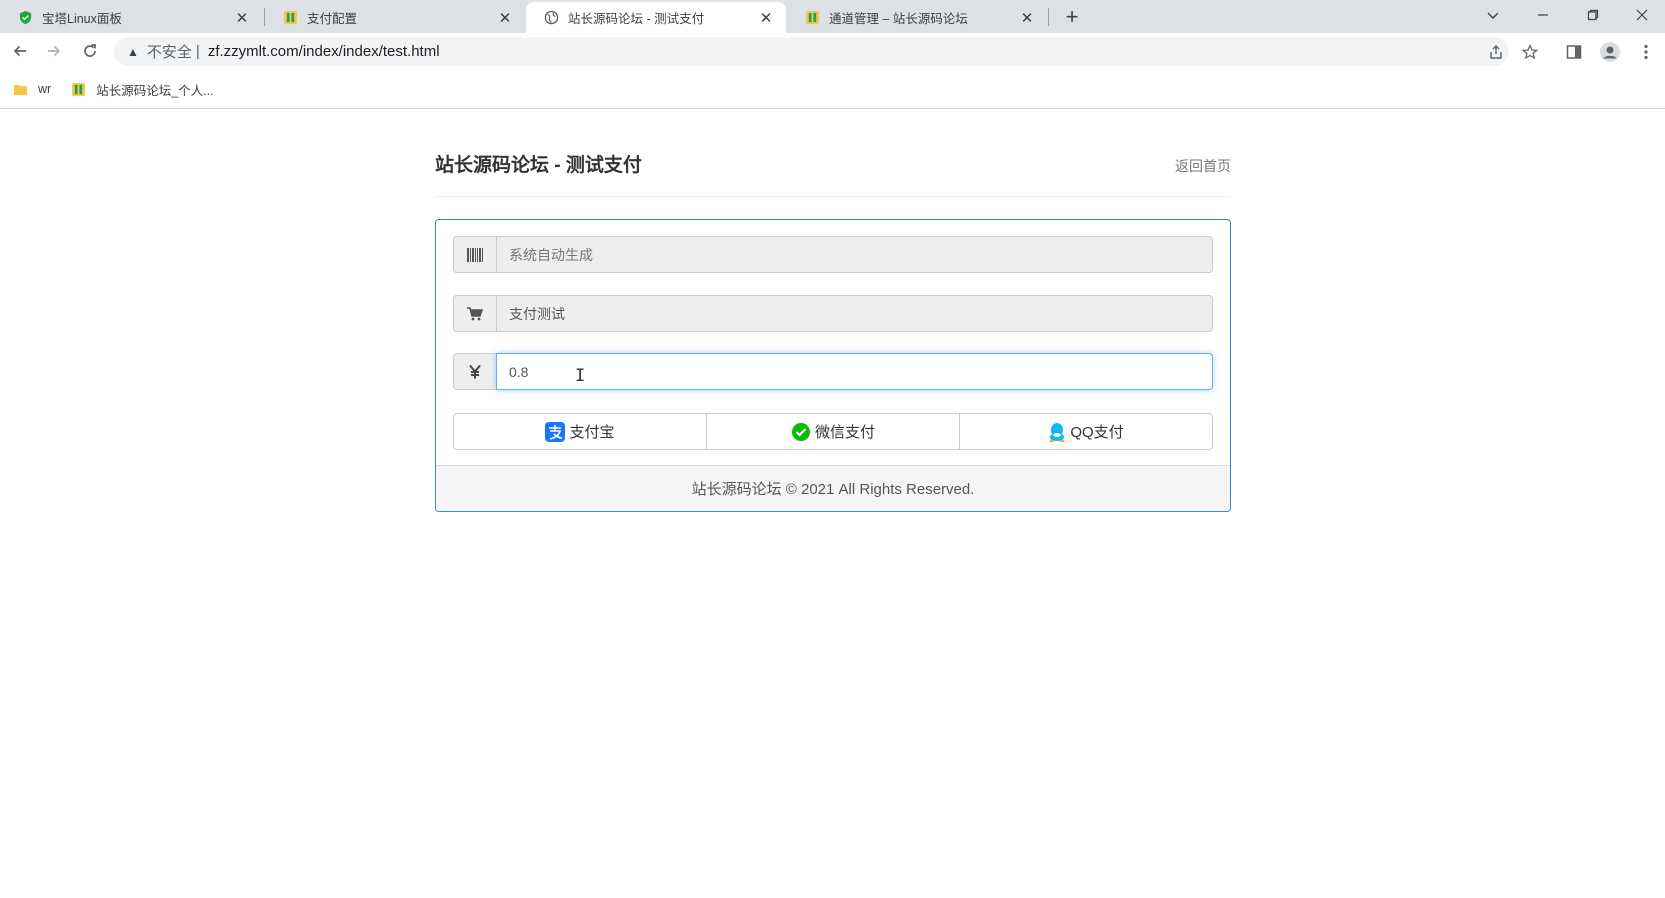 The height and width of the screenshot is (898, 1665). I want to click on product-name-input, so click(854, 313).